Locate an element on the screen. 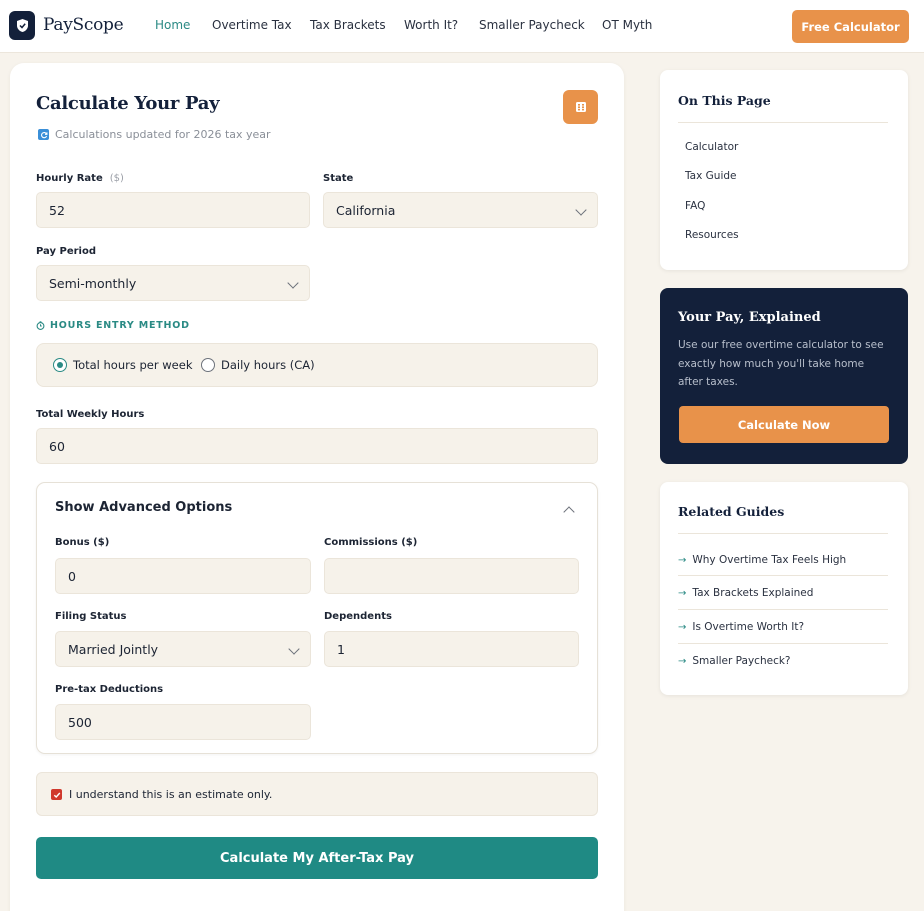  explain-title: Your Pay, Explained is located at coordinates (749, 317).